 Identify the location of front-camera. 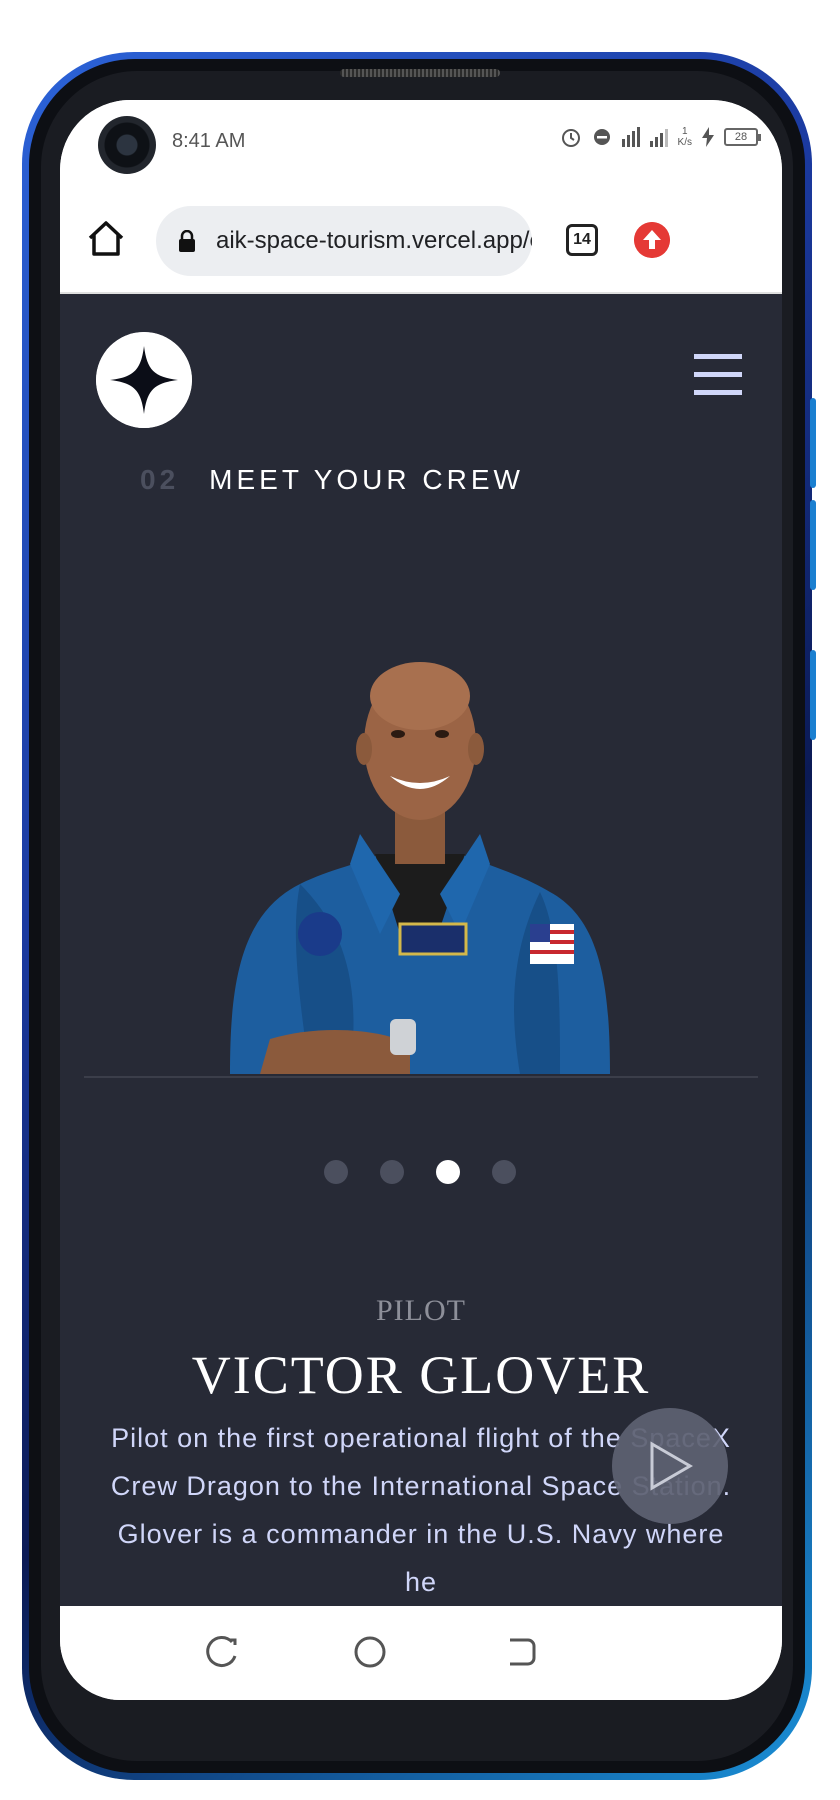
(127, 145).